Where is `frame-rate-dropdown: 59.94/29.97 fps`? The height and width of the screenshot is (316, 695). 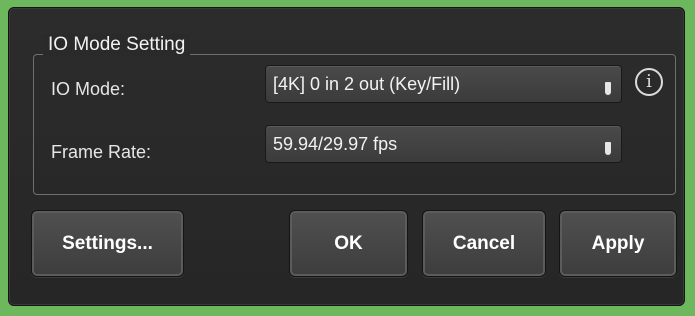 frame-rate-dropdown: 59.94/29.97 fps is located at coordinates (443, 144).